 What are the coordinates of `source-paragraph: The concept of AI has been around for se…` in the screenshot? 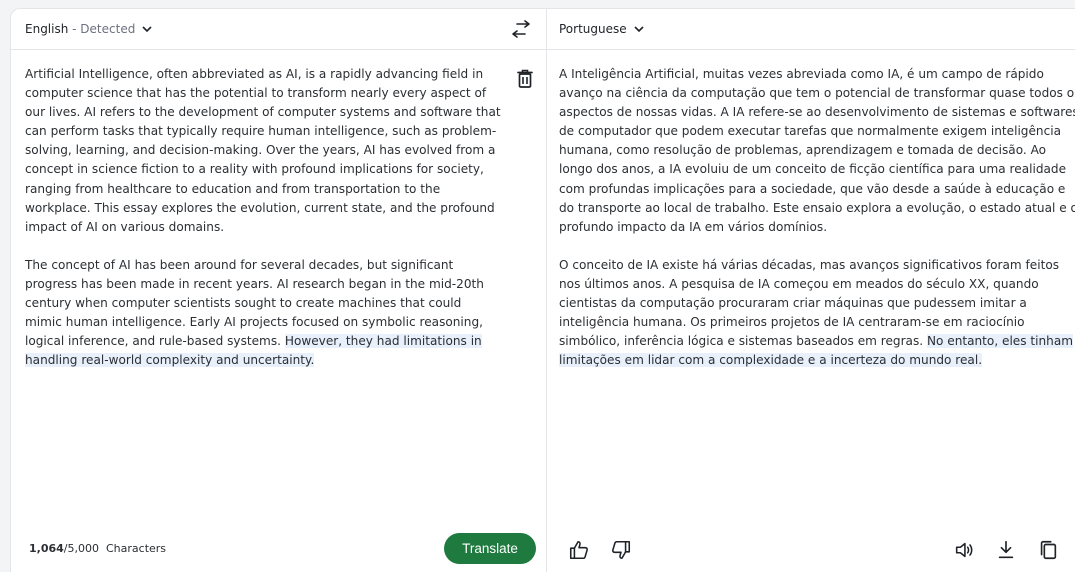 It's located at (263, 313).